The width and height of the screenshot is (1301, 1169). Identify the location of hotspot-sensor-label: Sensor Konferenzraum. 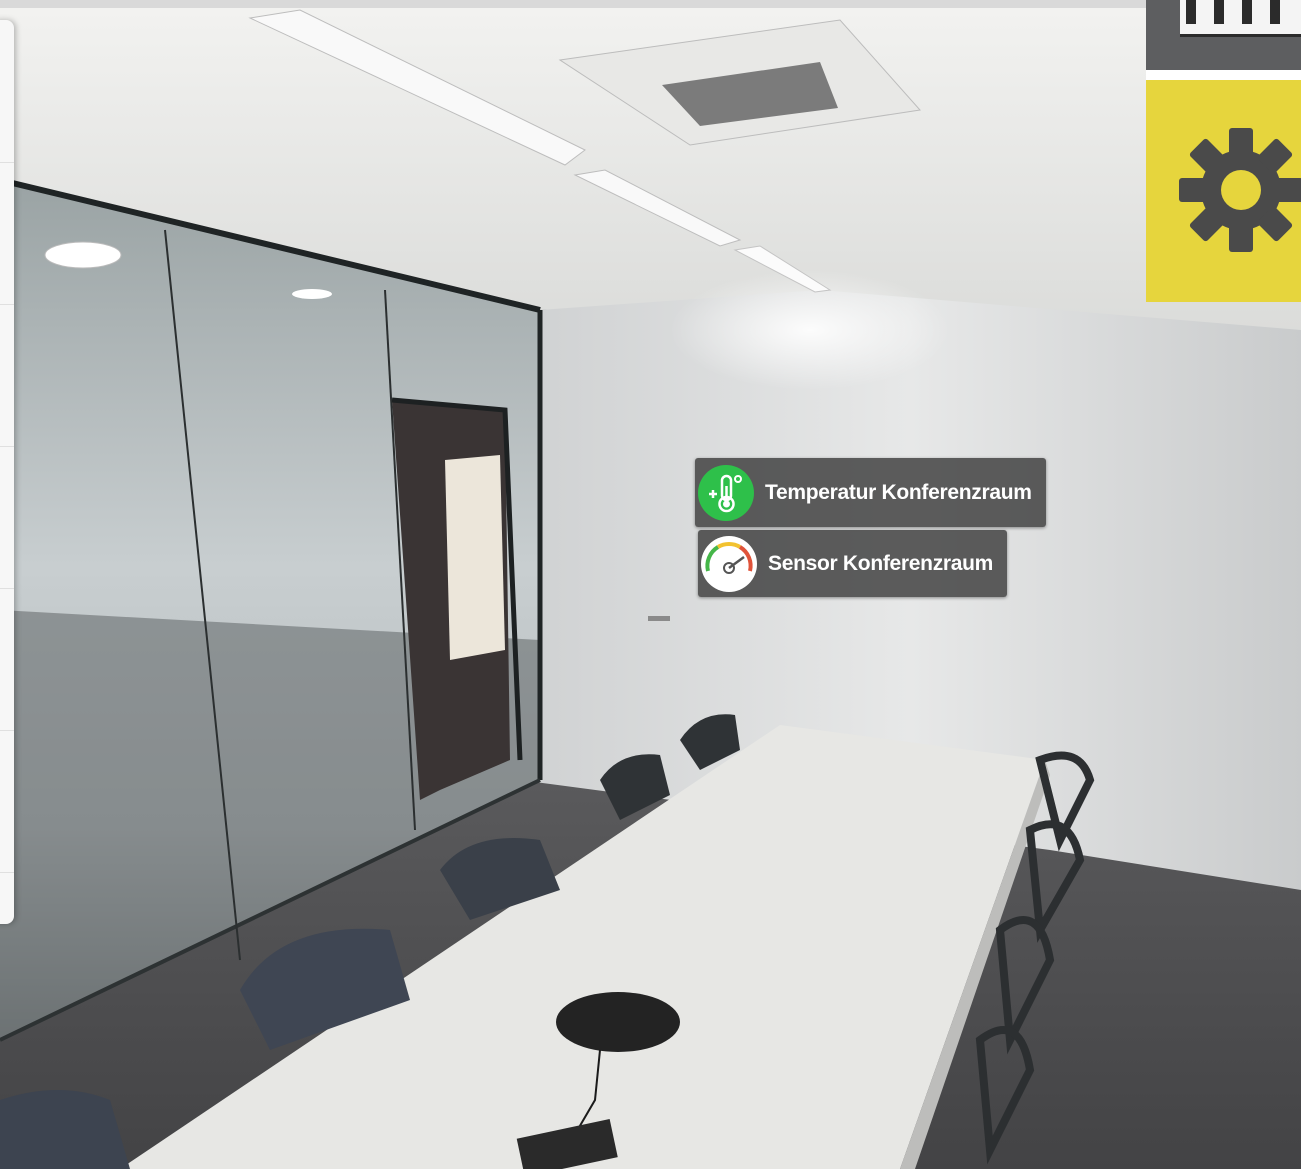
(881, 563).